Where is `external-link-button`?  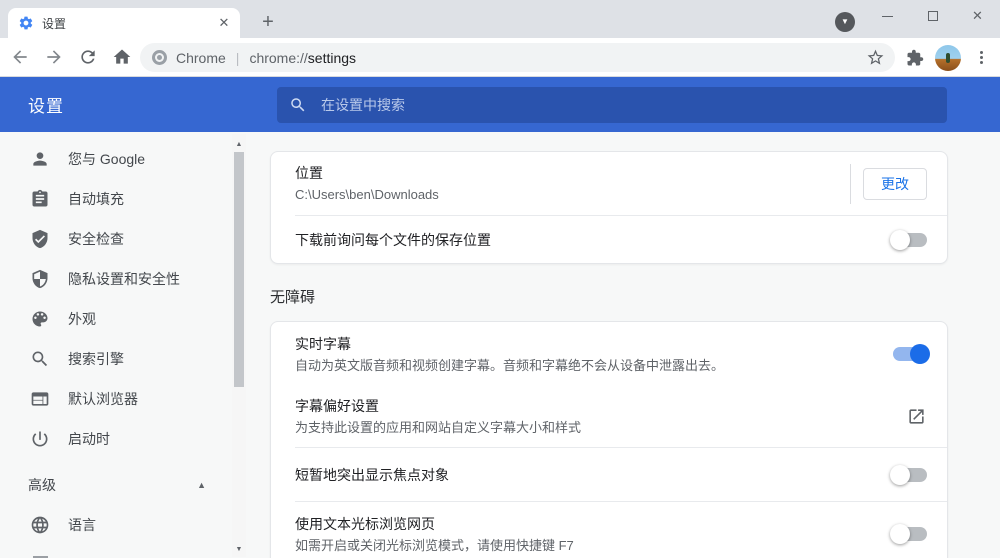 external-link-button is located at coordinates (917, 417).